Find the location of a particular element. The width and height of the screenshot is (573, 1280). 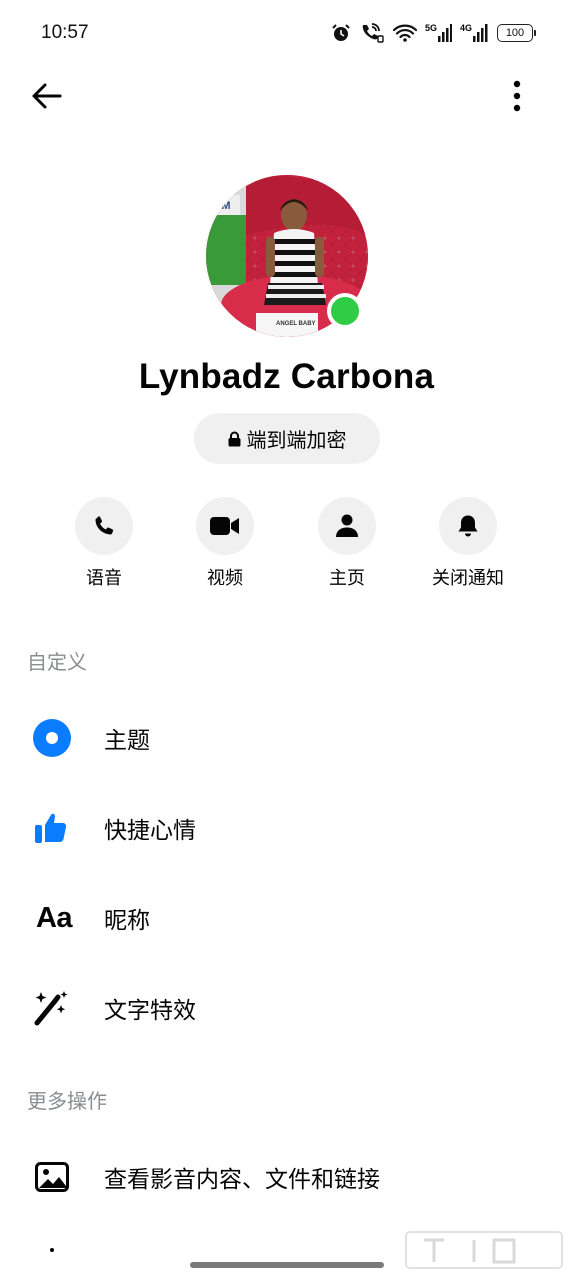

aa-glyph: Aa is located at coordinates (54, 917).